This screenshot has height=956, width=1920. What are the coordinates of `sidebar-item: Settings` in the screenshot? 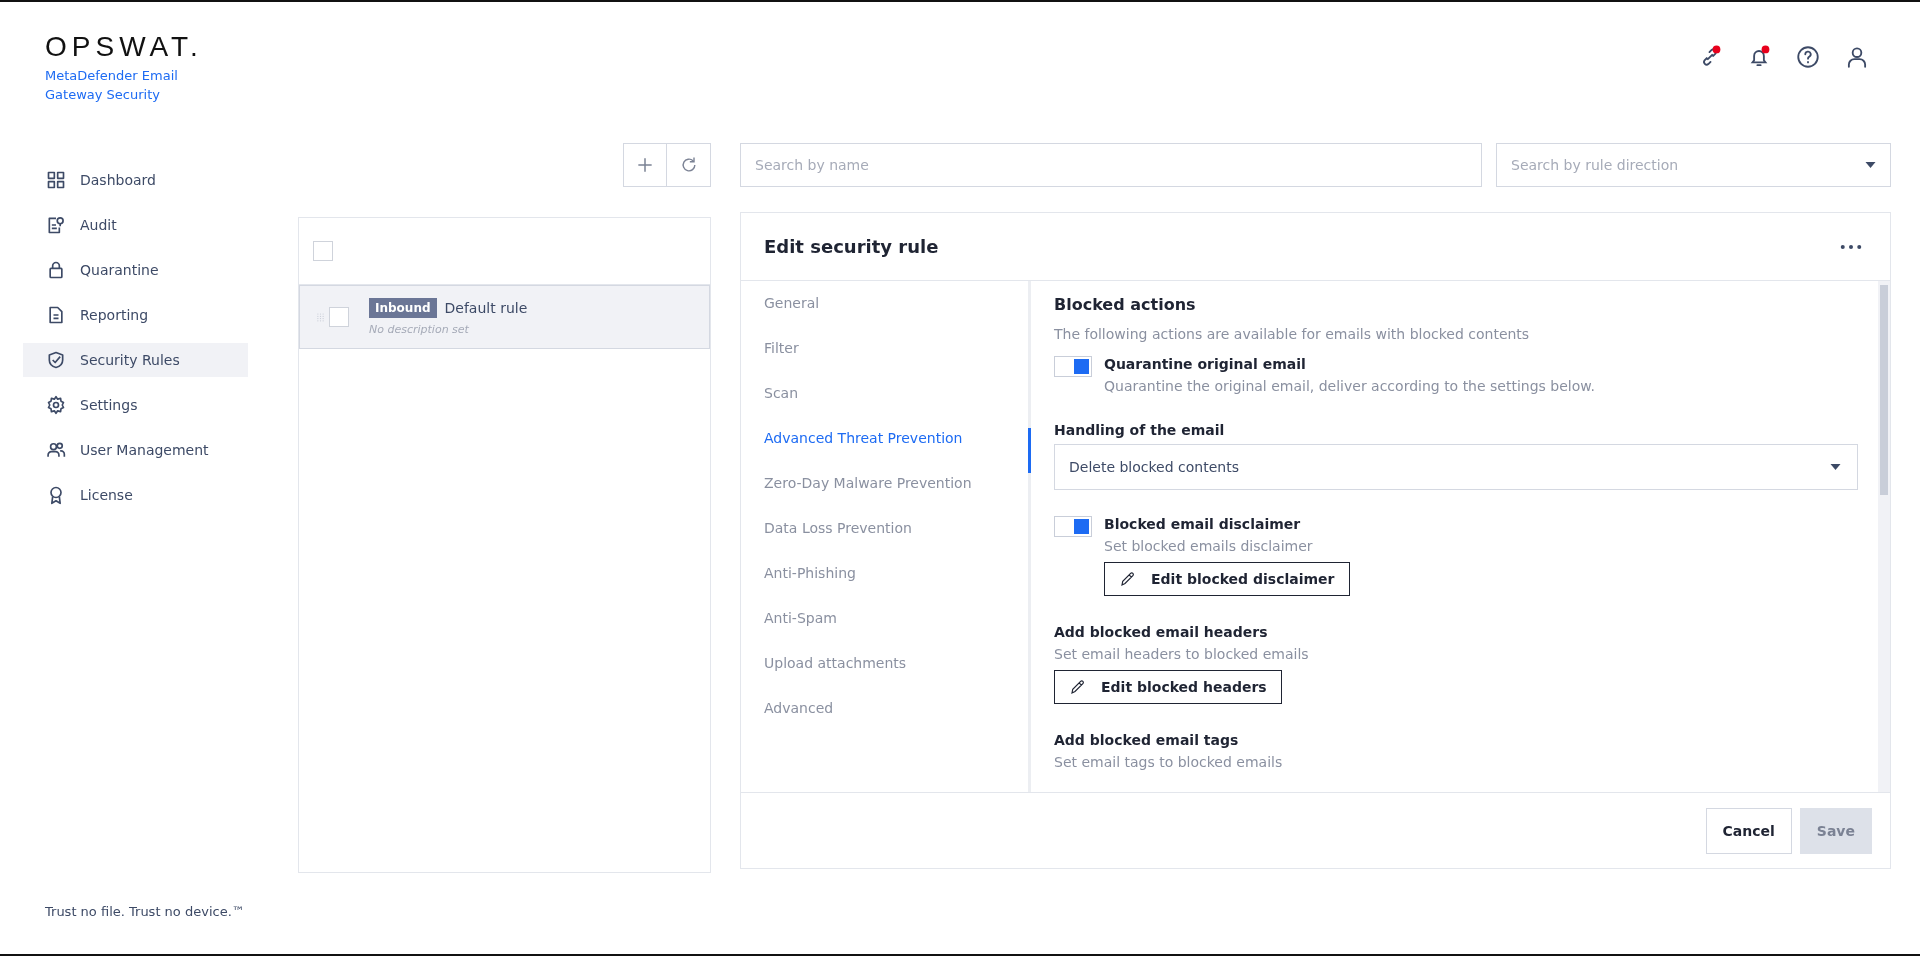 It's located at (135, 405).